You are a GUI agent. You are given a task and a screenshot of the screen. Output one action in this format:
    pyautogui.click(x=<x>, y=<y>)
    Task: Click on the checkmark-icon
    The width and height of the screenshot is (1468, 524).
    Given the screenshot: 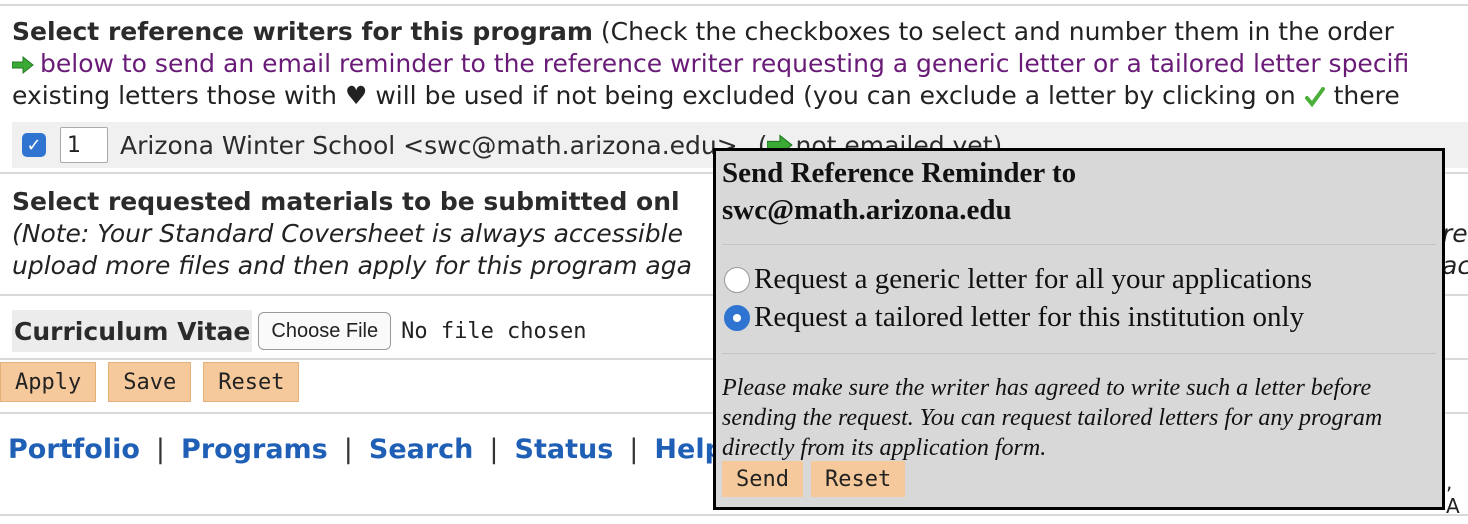 What is the action you would take?
    pyautogui.click(x=1314, y=97)
    